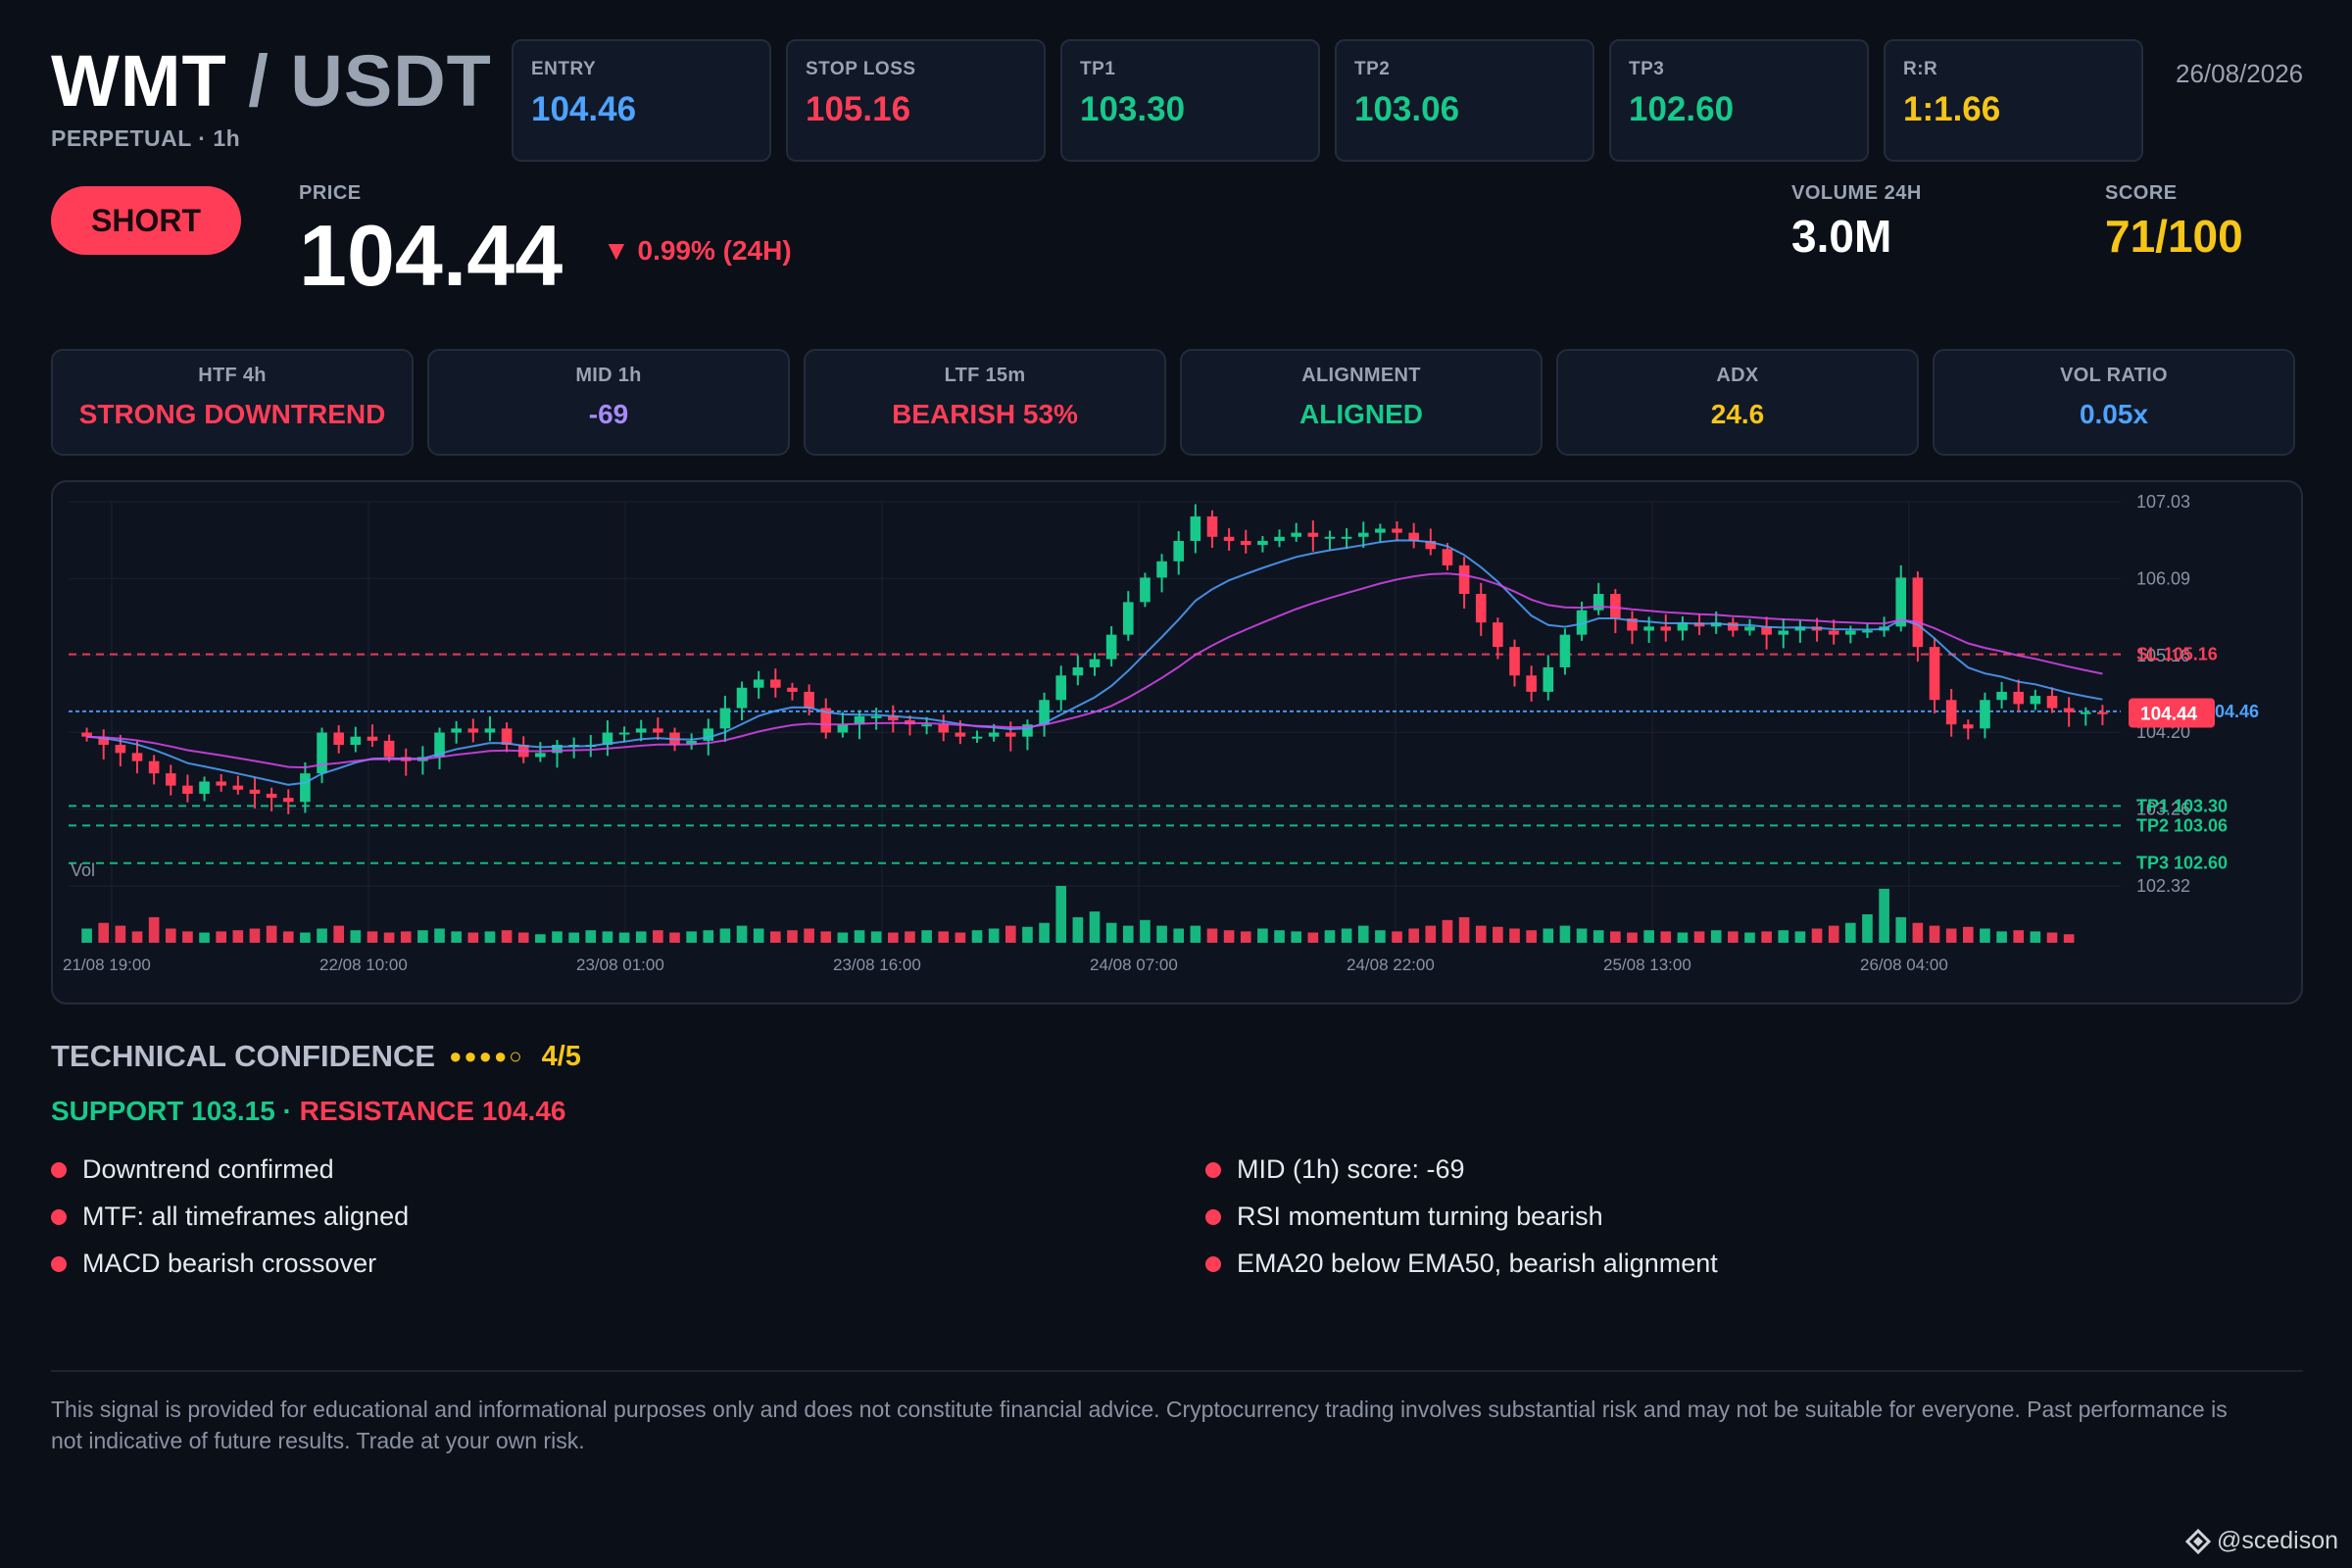  Describe the element at coordinates (608, 375) in the screenshot. I see `stat-mid-label: MID 1h` at that location.